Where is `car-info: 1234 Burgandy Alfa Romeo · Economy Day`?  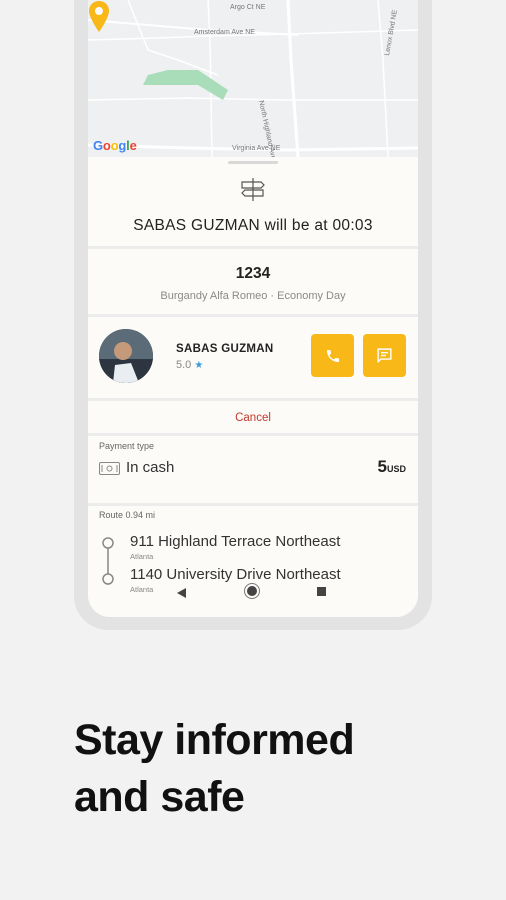 car-info: 1234 Burgandy Alfa Romeo · Economy Day is located at coordinates (253, 282).